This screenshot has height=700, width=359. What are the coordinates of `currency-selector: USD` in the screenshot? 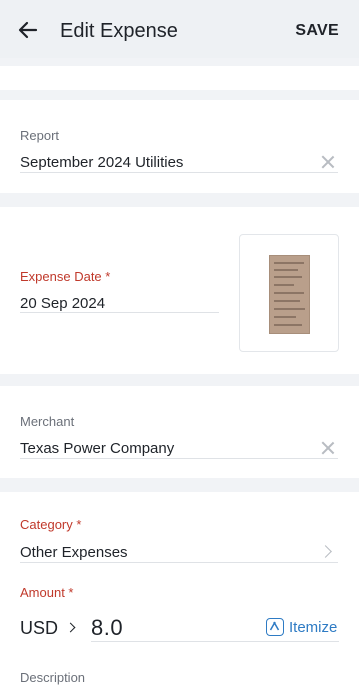 It's located at (48, 628).